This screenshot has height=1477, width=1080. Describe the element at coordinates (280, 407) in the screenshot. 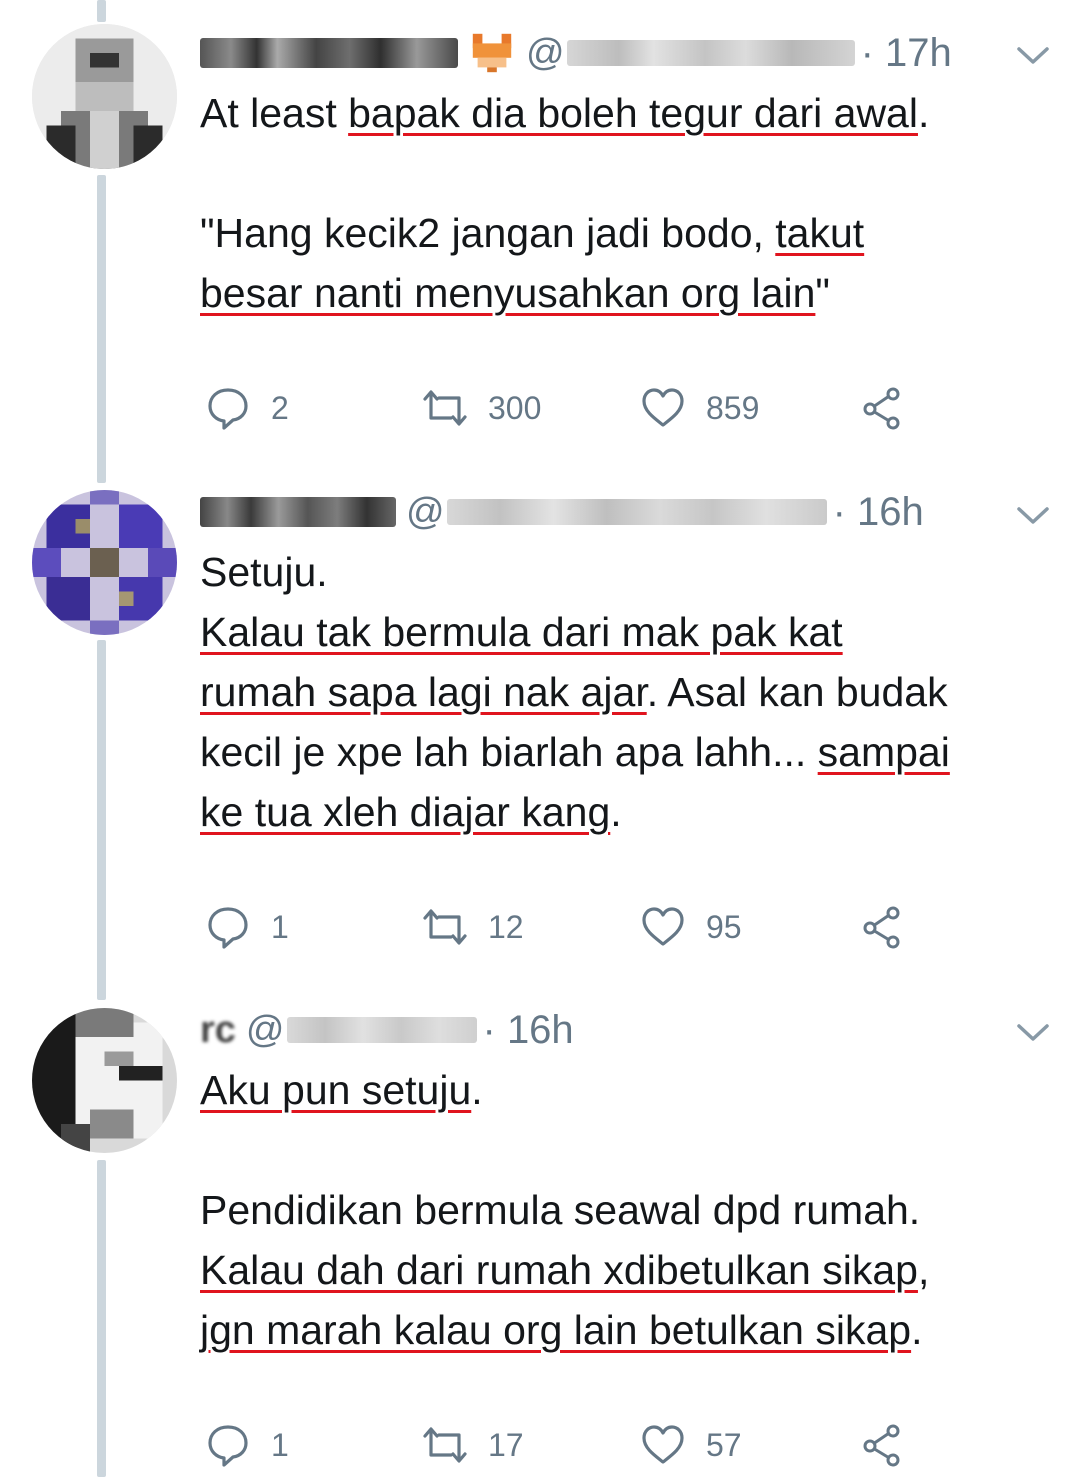

I see `reply-count: 2` at that location.